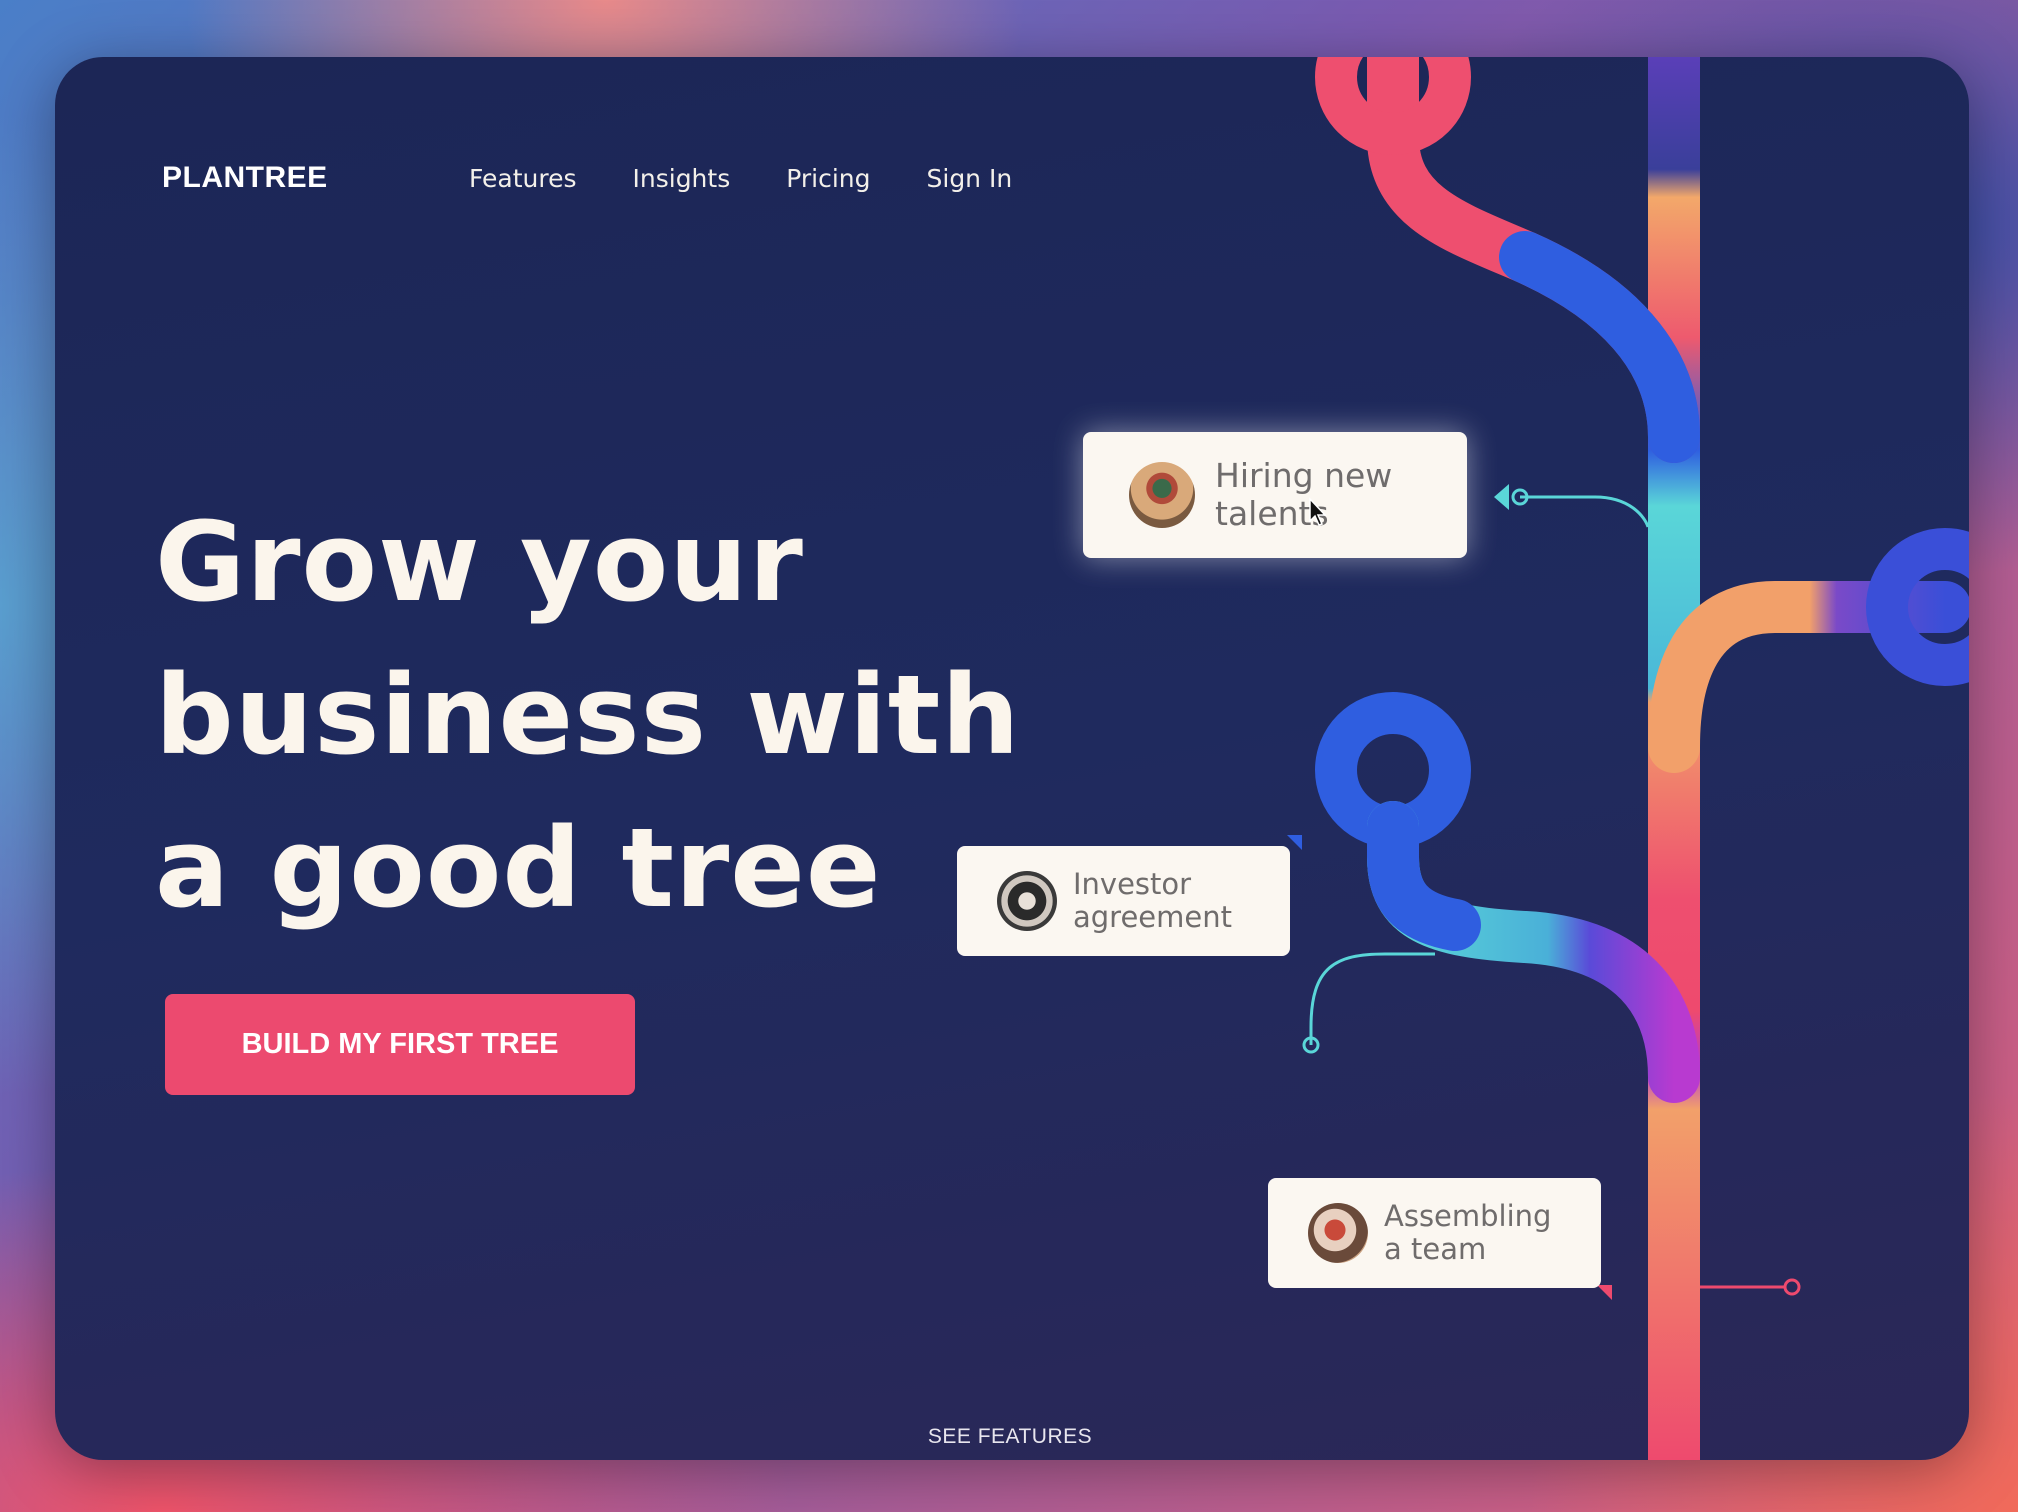  Describe the element at coordinates (479, 561) in the screenshot. I see `headline-line-1: Grow your` at that location.